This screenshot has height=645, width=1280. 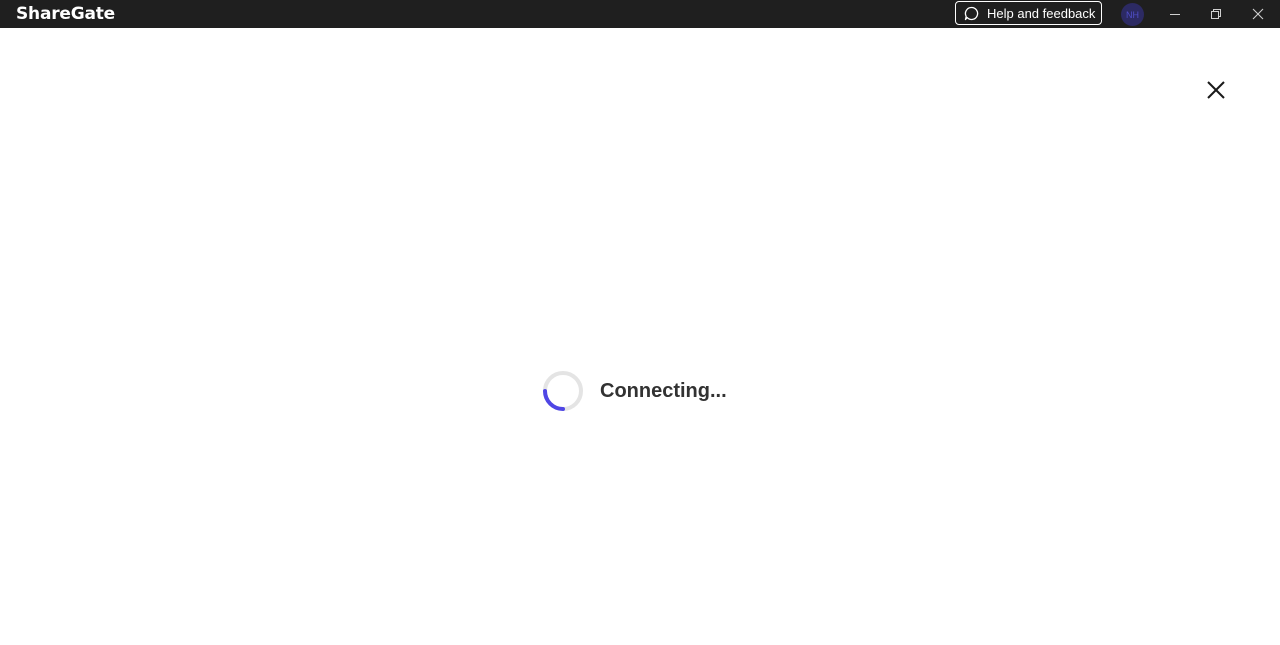 I want to click on help-and-feedback-button: Help and feedback, so click(x=1028, y=13).